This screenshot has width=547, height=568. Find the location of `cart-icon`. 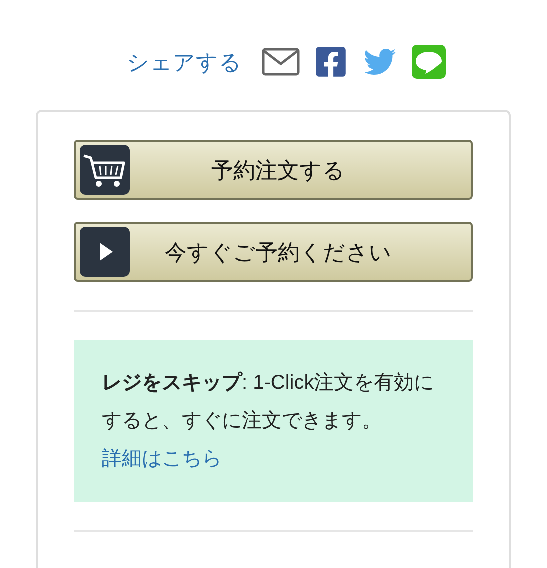

cart-icon is located at coordinates (105, 170).